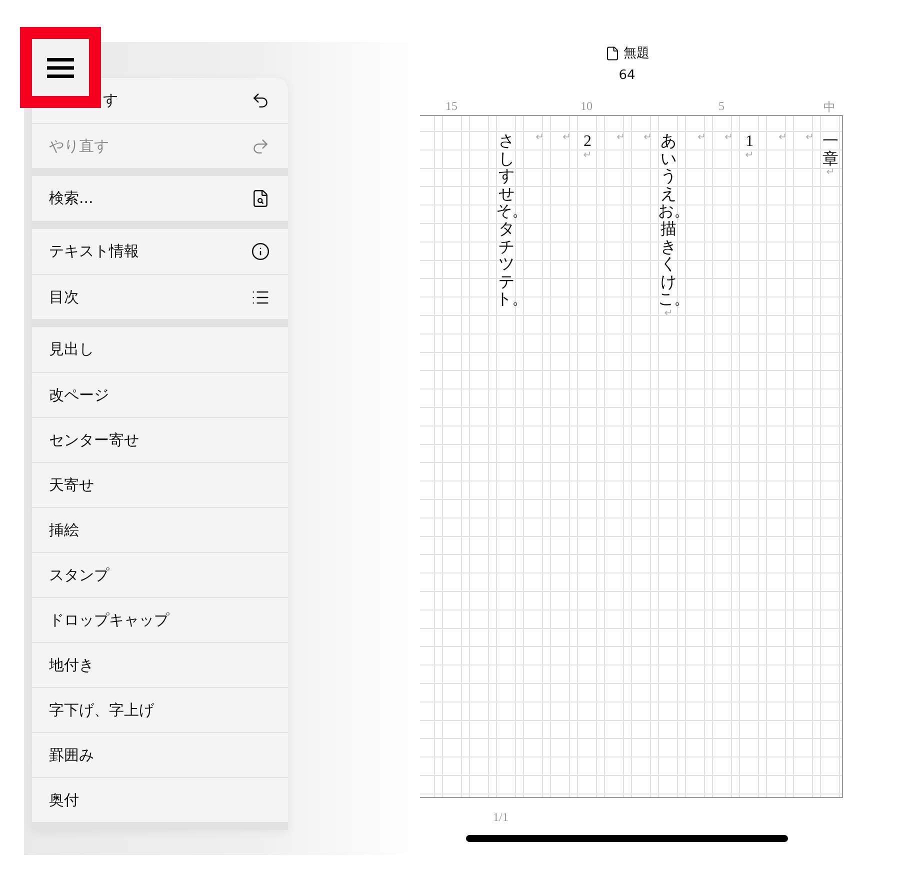 The height and width of the screenshot is (878, 903). What do you see at coordinates (260, 251) in the screenshot?
I see `info-icon` at bounding box center [260, 251].